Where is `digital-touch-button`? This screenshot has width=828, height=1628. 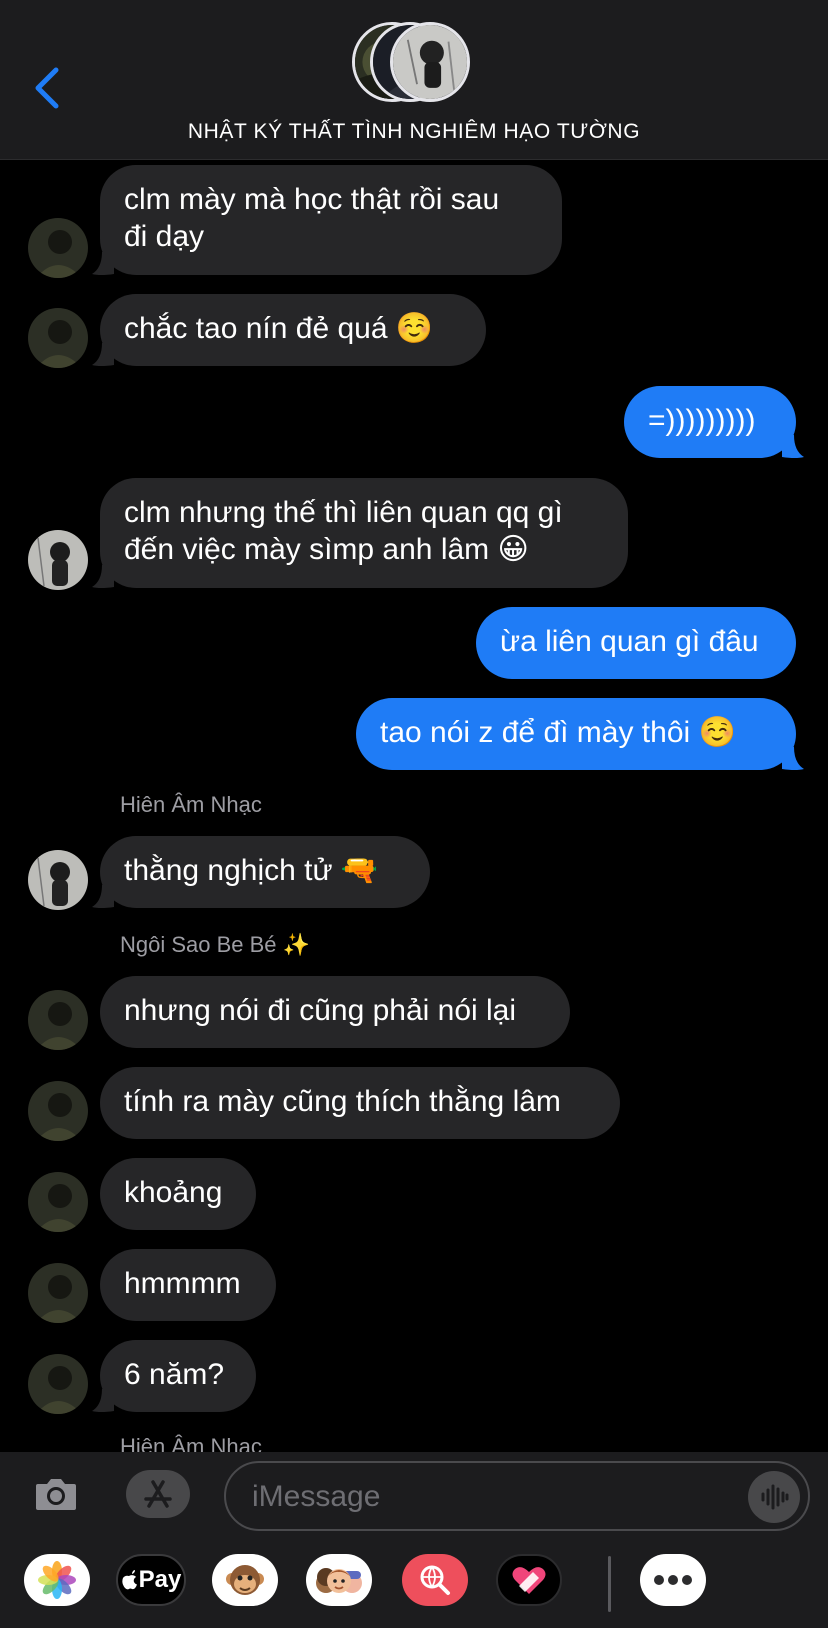 digital-touch-button is located at coordinates (529, 1580).